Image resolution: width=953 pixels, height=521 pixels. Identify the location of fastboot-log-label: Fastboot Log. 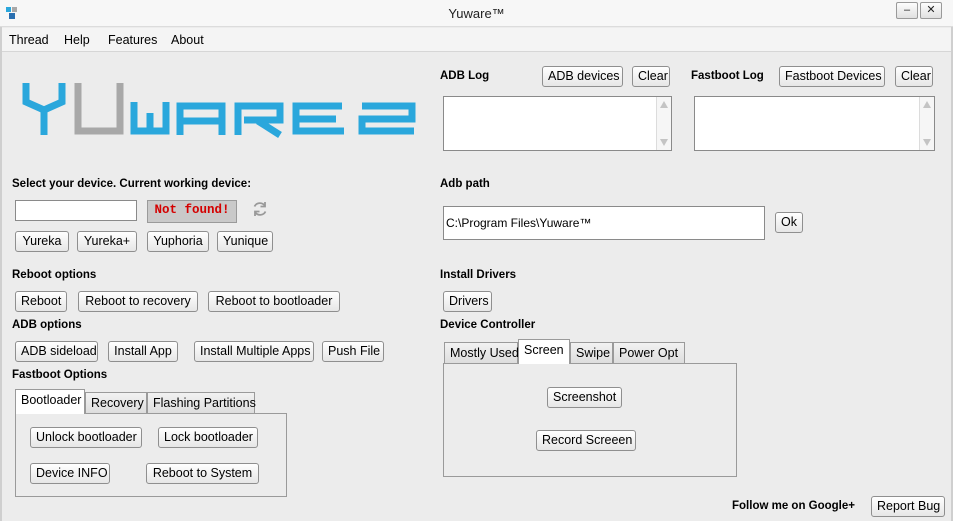
(727, 76).